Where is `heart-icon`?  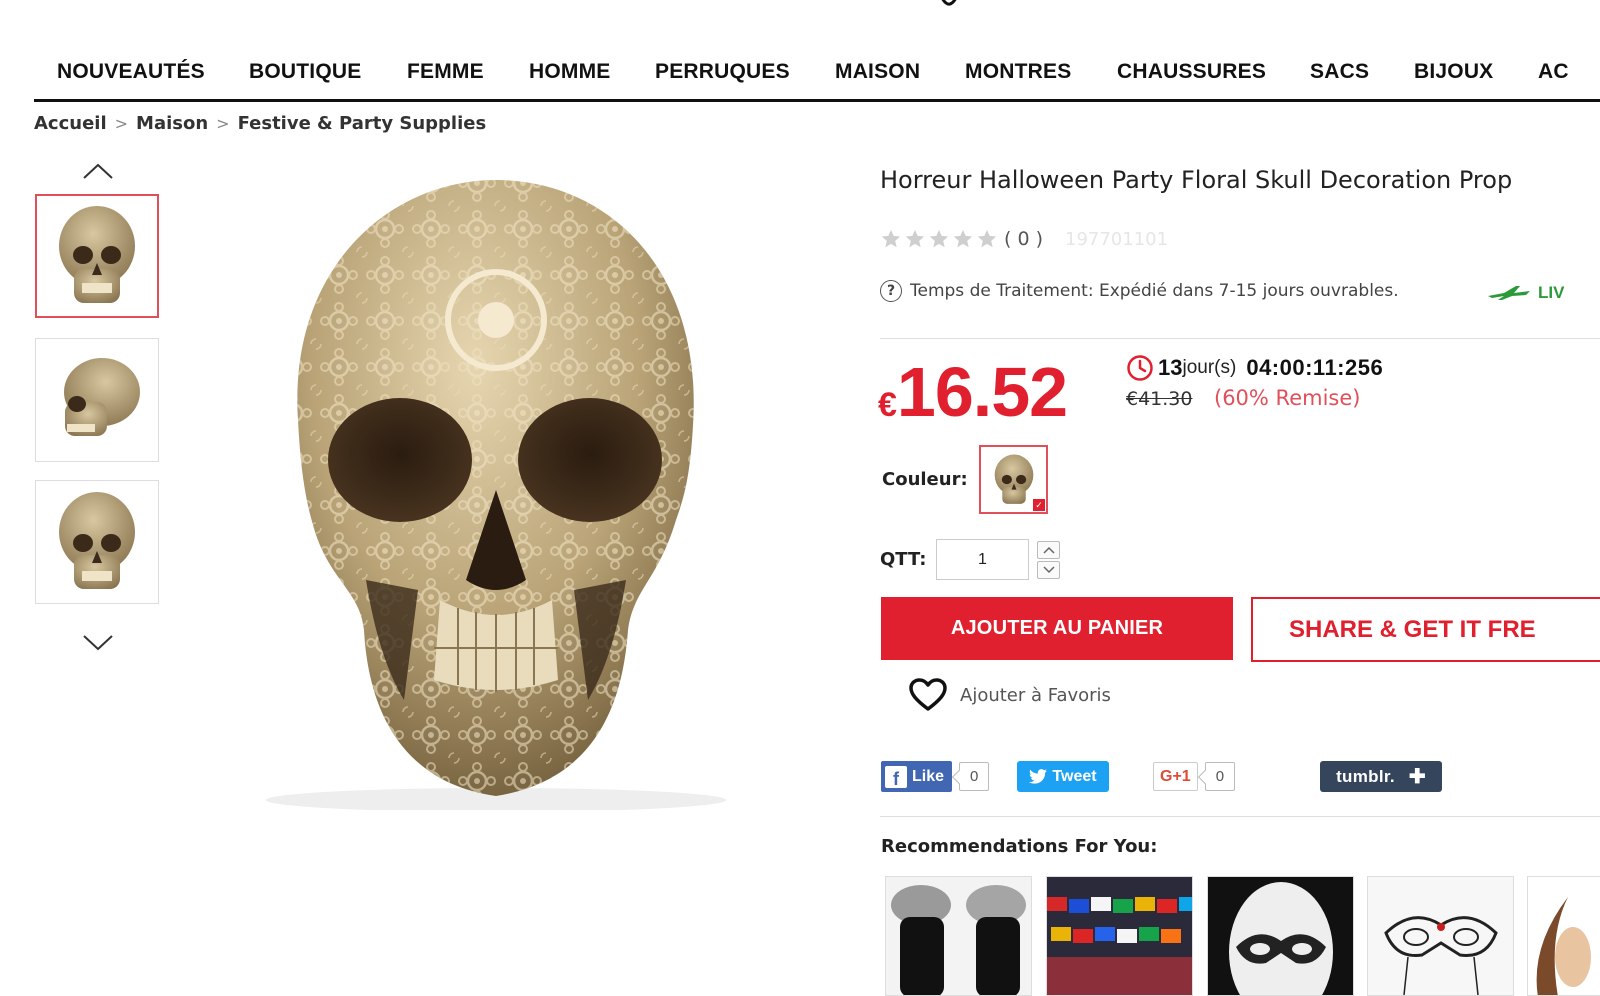
heart-icon is located at coordinates (928, 694).